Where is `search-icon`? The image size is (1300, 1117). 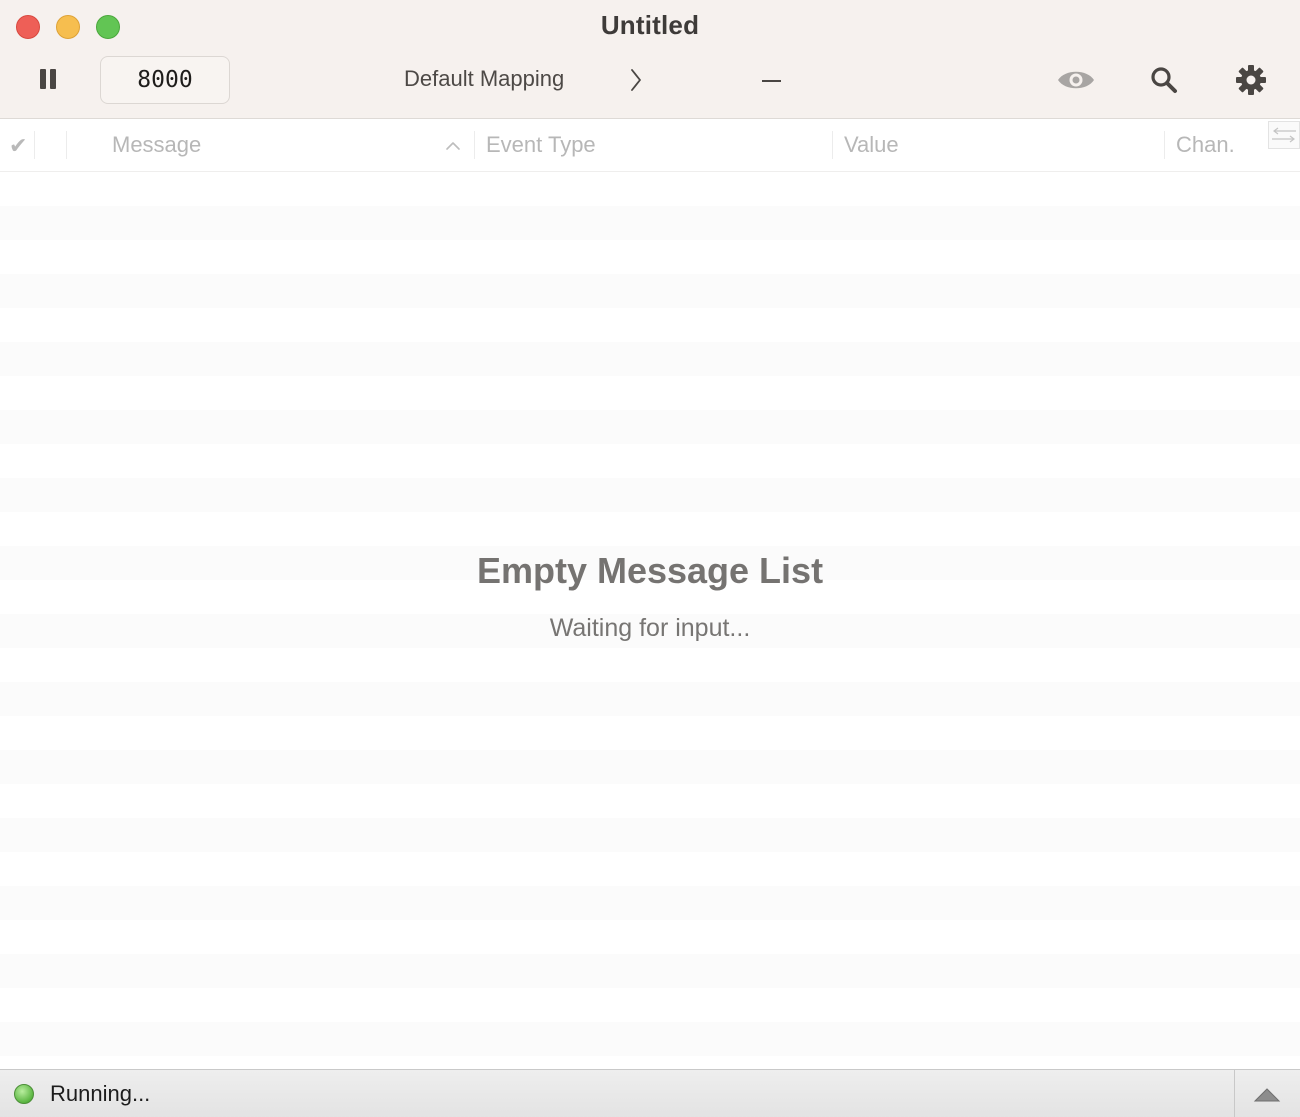 search-icon is located at coordinates (1164, 80).